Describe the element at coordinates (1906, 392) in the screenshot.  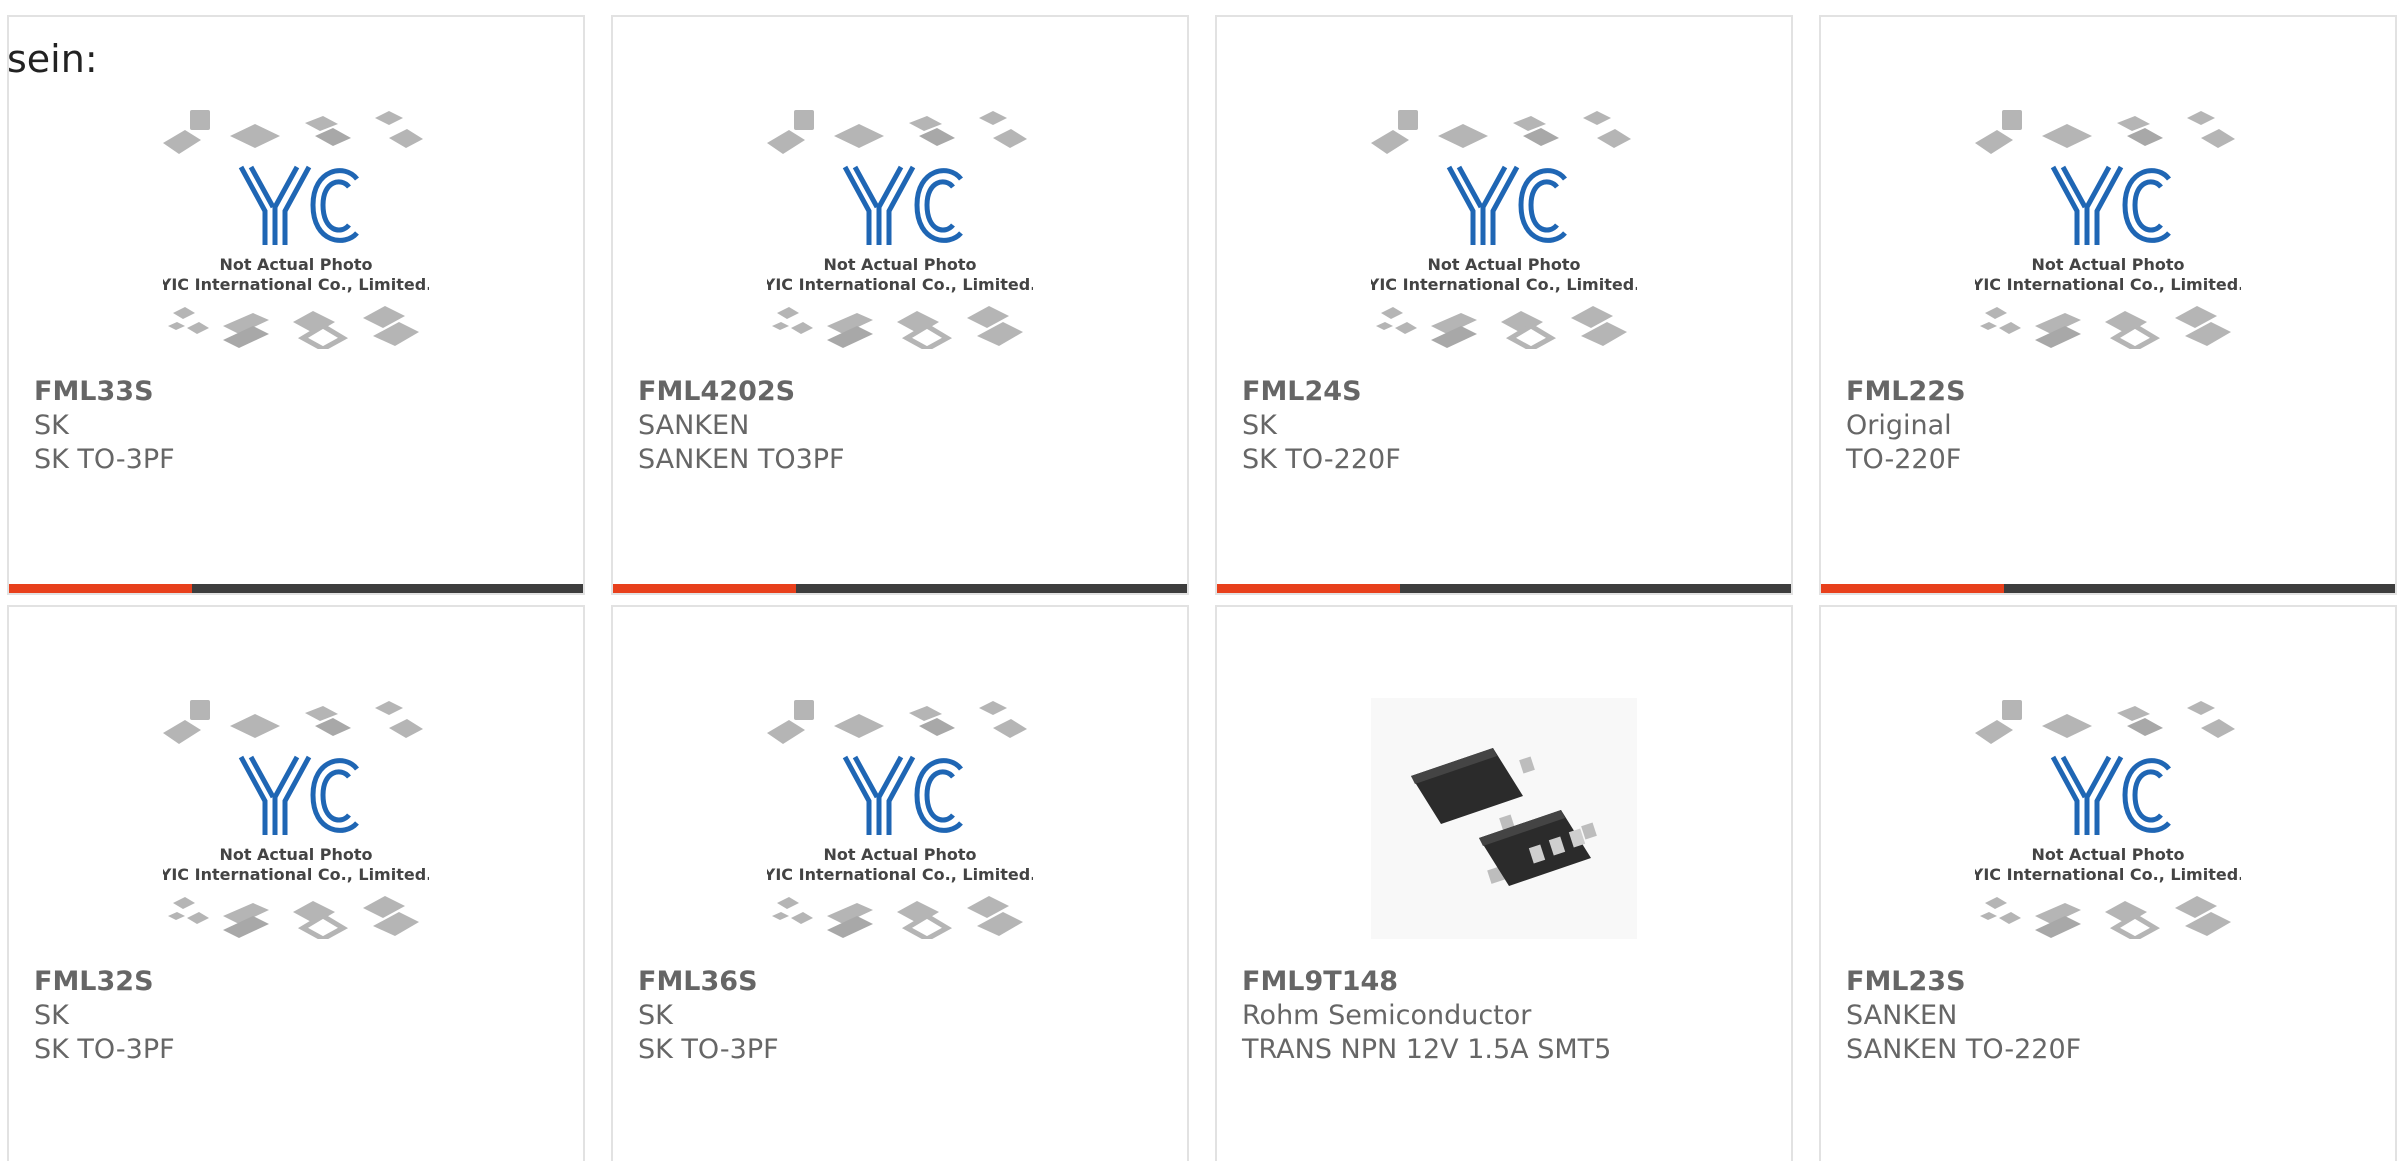
I see `part-number: FML22S` at that location.